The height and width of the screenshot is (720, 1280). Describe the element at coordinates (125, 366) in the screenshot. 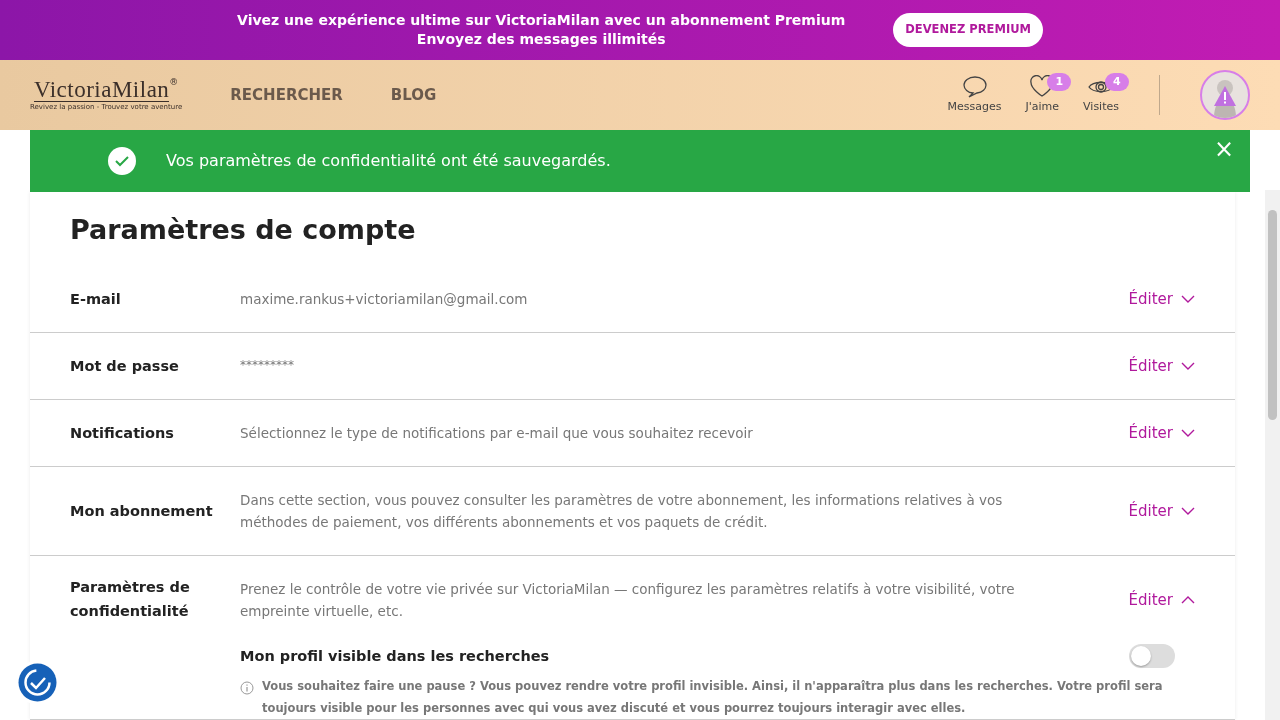

I see `setting-label: Mot de passe` at that location.